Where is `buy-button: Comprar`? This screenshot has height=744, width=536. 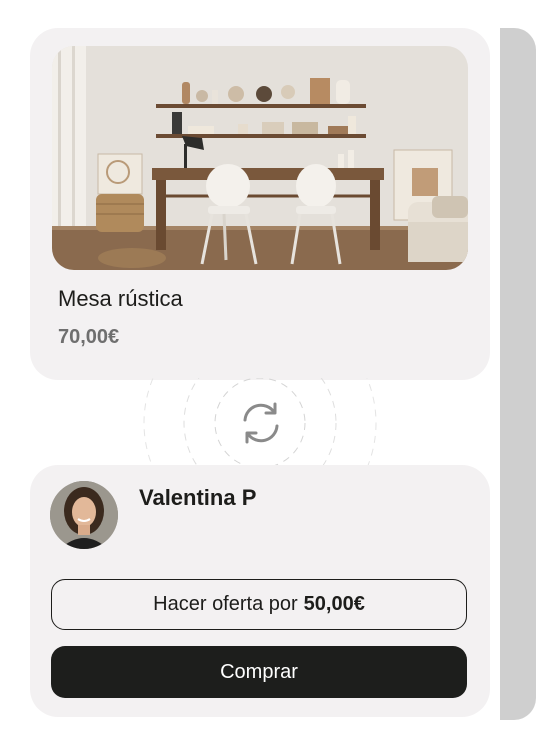
buy-button: Comprar is located at coordinates (259, 672).